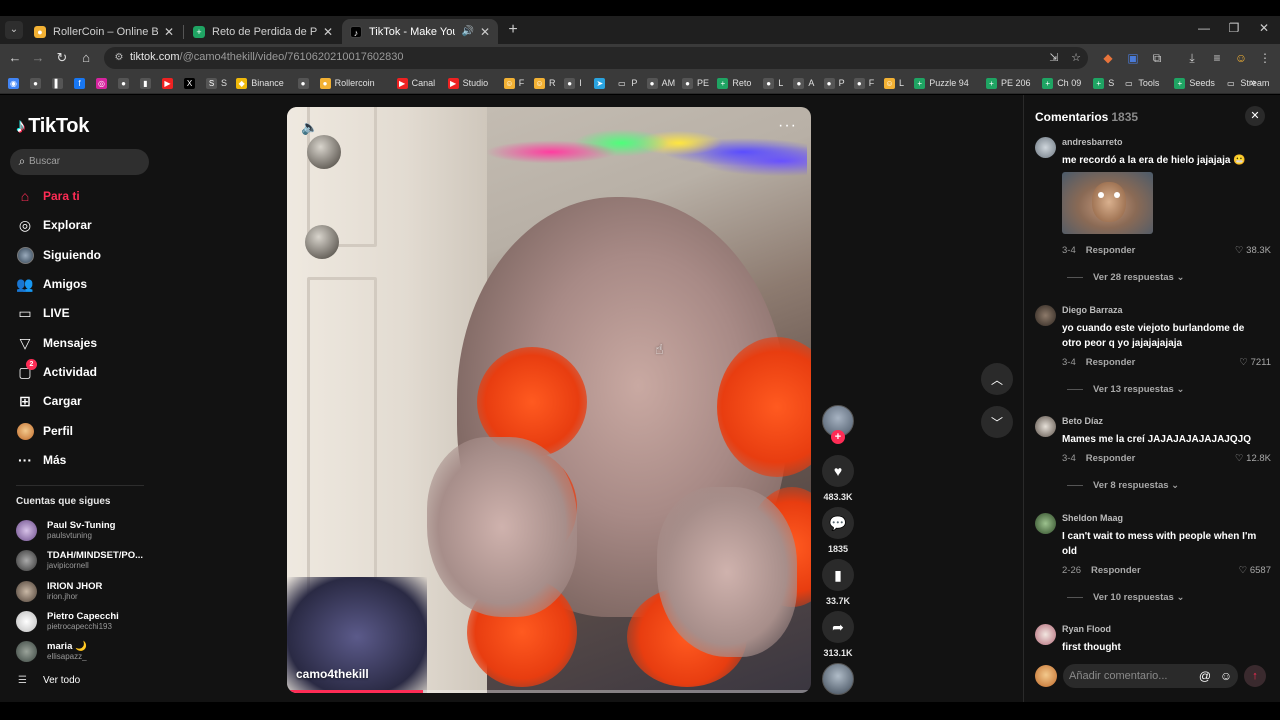  I want to click on bookmark-item: ▭ Tools, so click(1141, 83).